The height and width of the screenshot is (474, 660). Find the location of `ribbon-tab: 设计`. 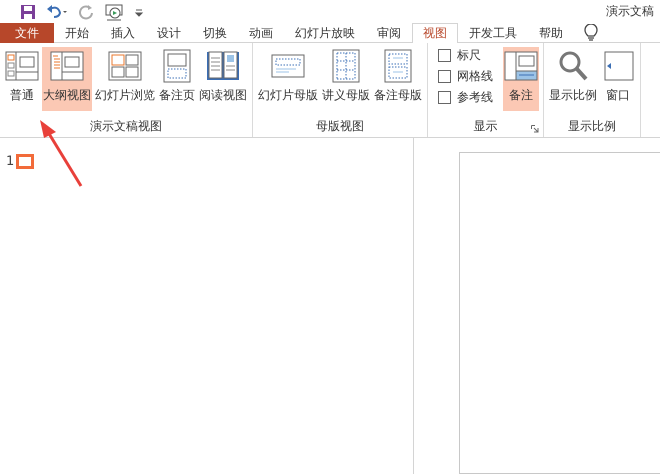

ribbon-tab: 设计 is located at coordinates (169, 33).